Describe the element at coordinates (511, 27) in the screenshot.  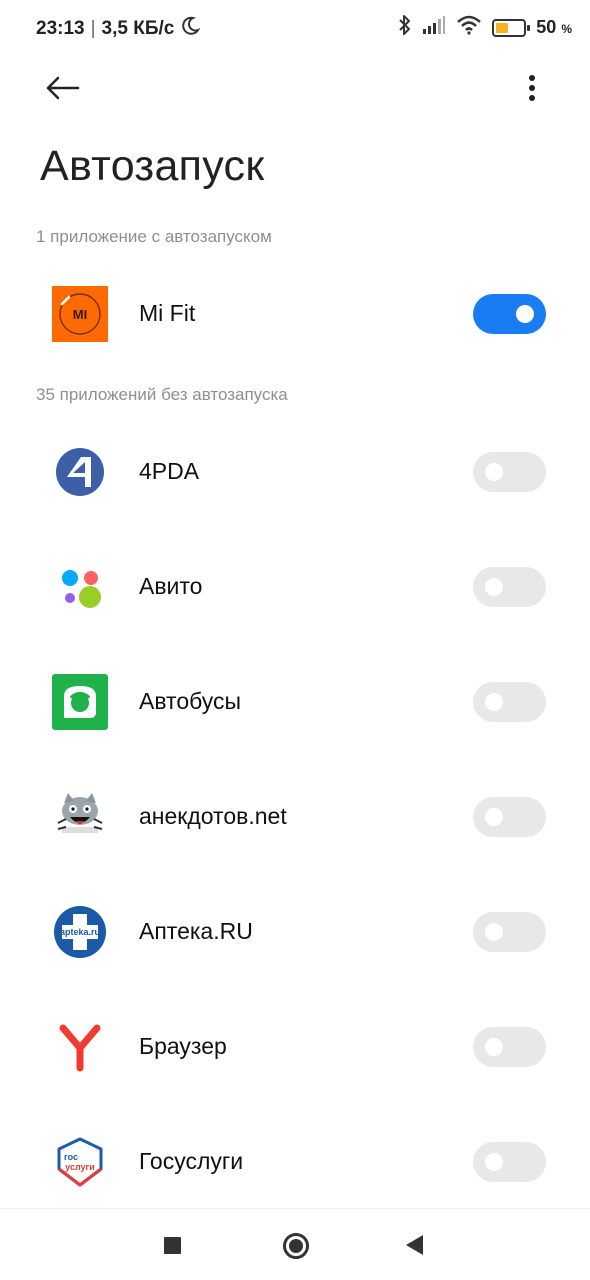
I see `battery-icon` at that location.